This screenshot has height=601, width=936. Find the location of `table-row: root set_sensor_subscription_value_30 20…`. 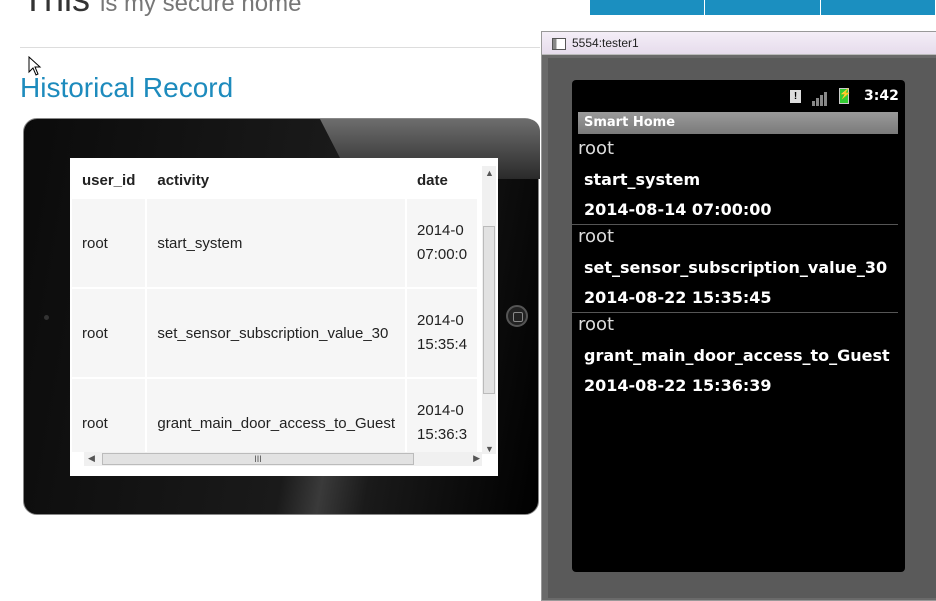

table-row: root set_sensor_subscription_value_30 20… is located at coordinates (275, 333).